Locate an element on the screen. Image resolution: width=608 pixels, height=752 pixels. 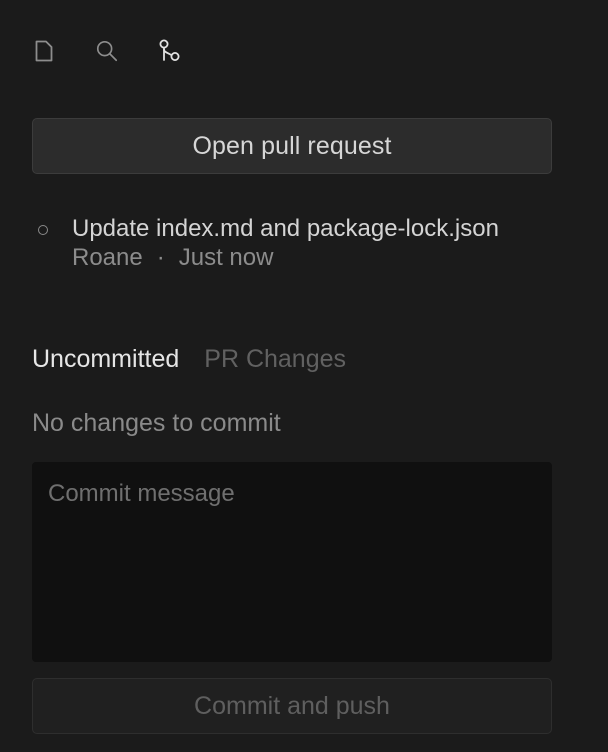
search-tab-button is located at coordinates (107, 51).